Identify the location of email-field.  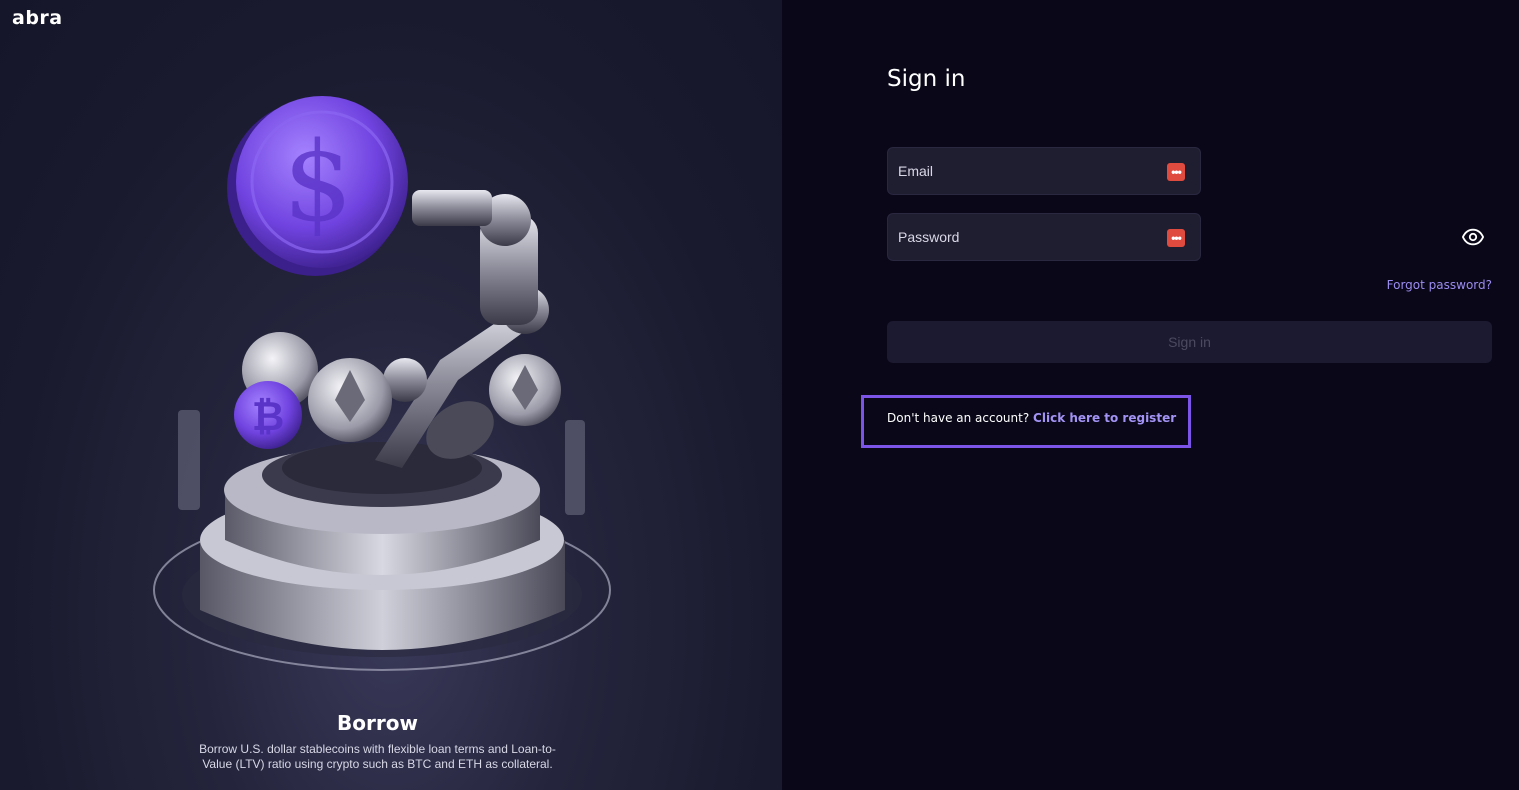
(1044, 171).